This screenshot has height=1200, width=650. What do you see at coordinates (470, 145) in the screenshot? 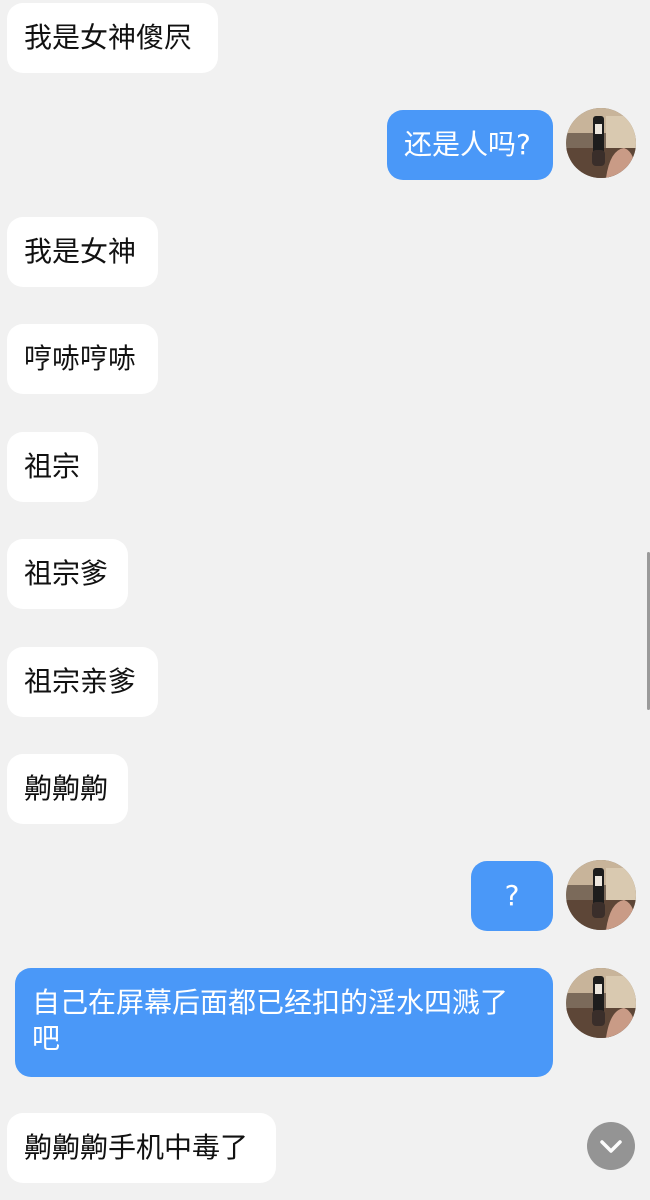
I see `outgoing-message-bubble: 还是人吗?` at bounding box center [470, 145].